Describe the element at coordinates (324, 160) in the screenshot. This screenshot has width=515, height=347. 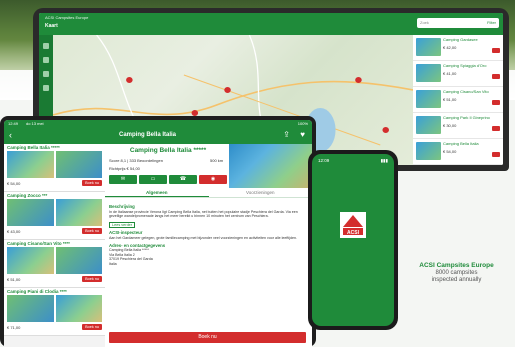
I see `phone-time: 12:09` at that location.